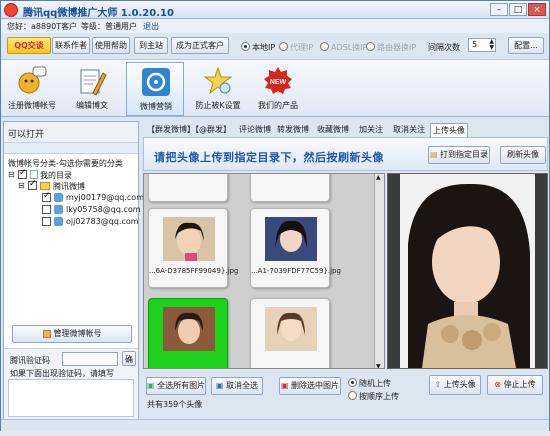 This screenshot has height=436, width=550. What do you see at coordinates (45, 186) in the screenshot?
I see `folder-icon` at bounding box center [45, 186].